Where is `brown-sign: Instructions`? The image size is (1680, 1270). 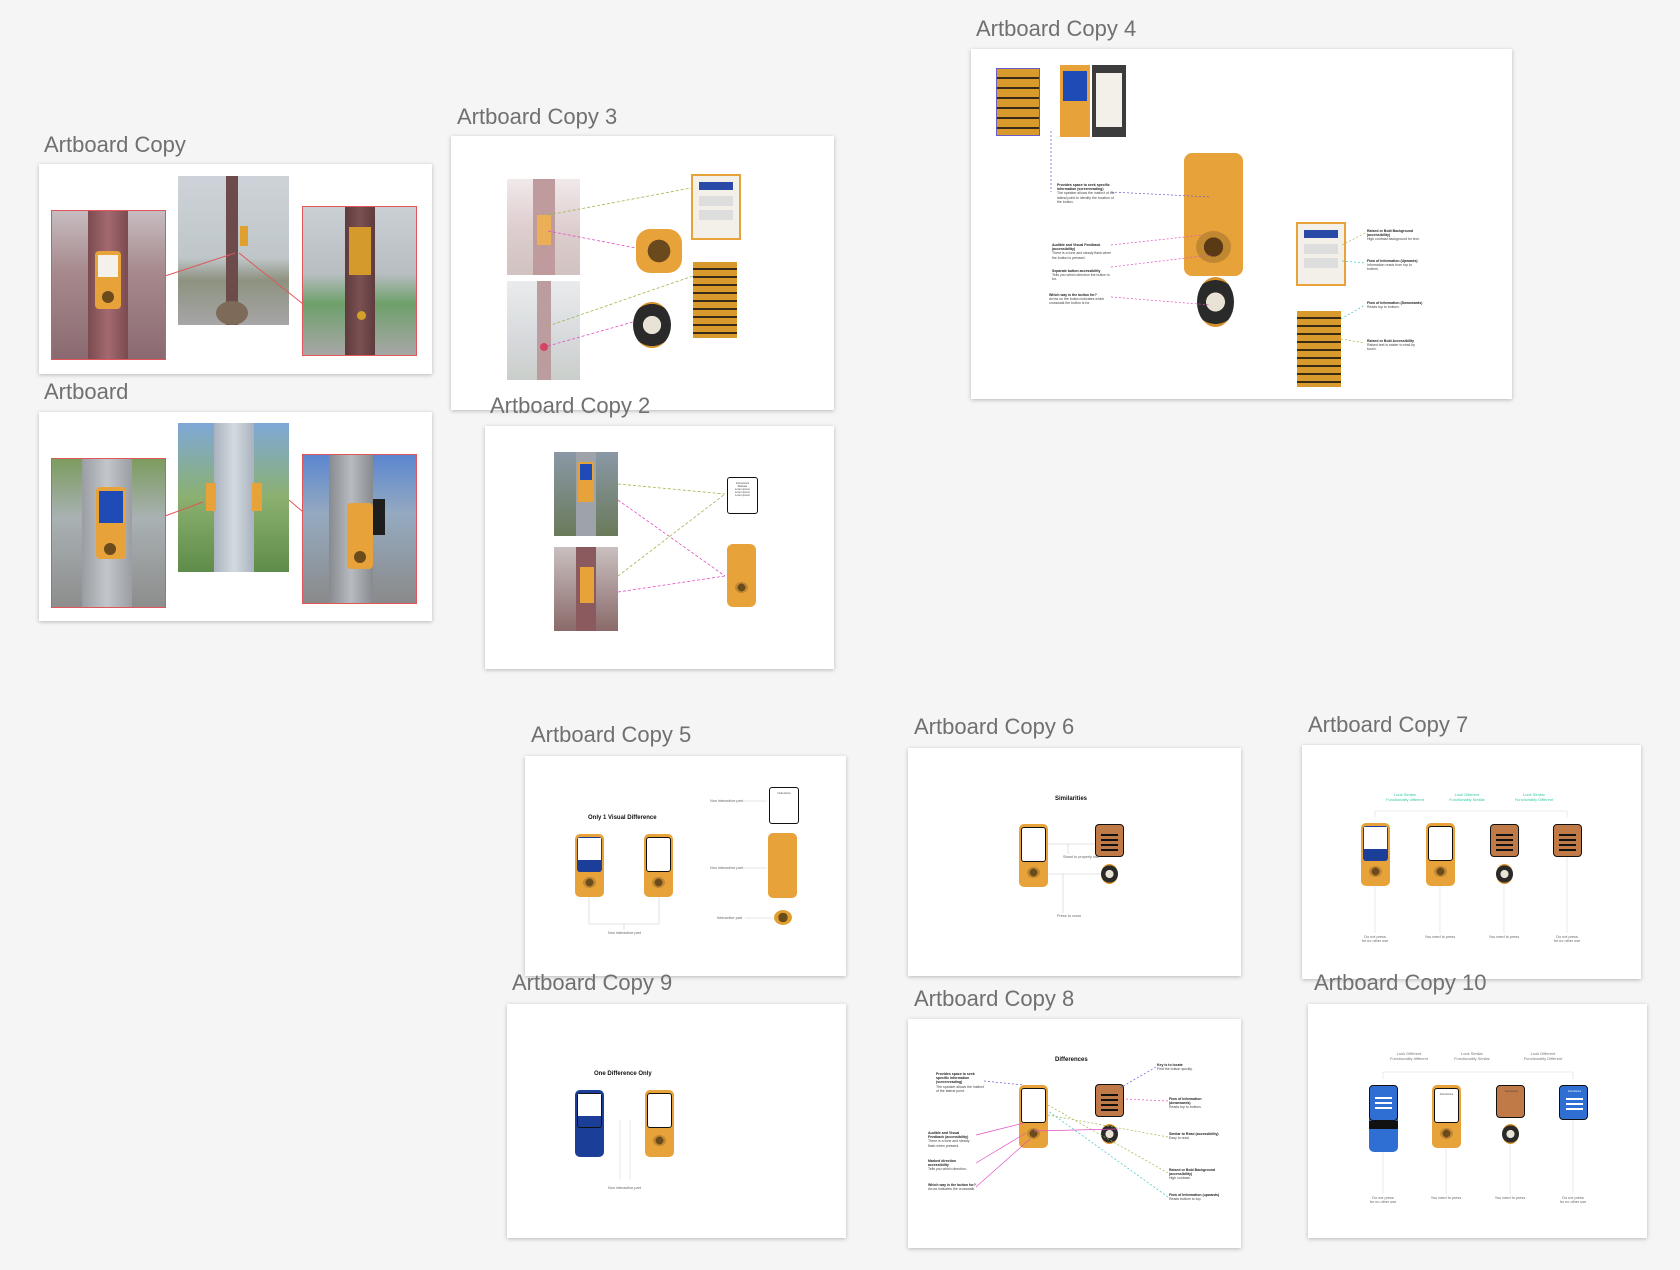 brown-sign: Instructions is located at coordinates (1510, 1101).